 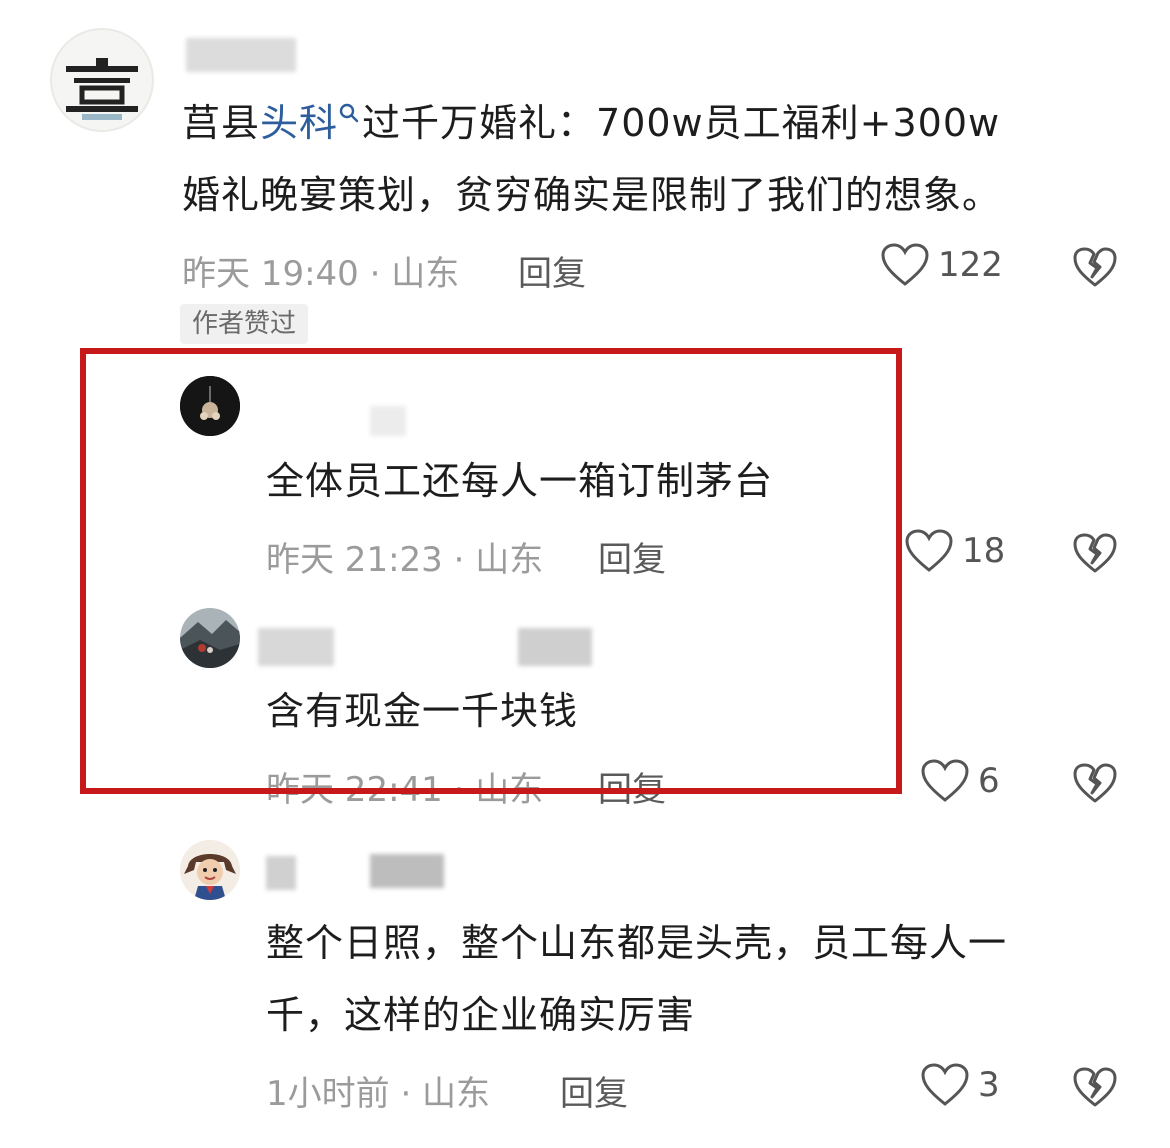 I want to click on search-icon, so click(x=349, y=113).